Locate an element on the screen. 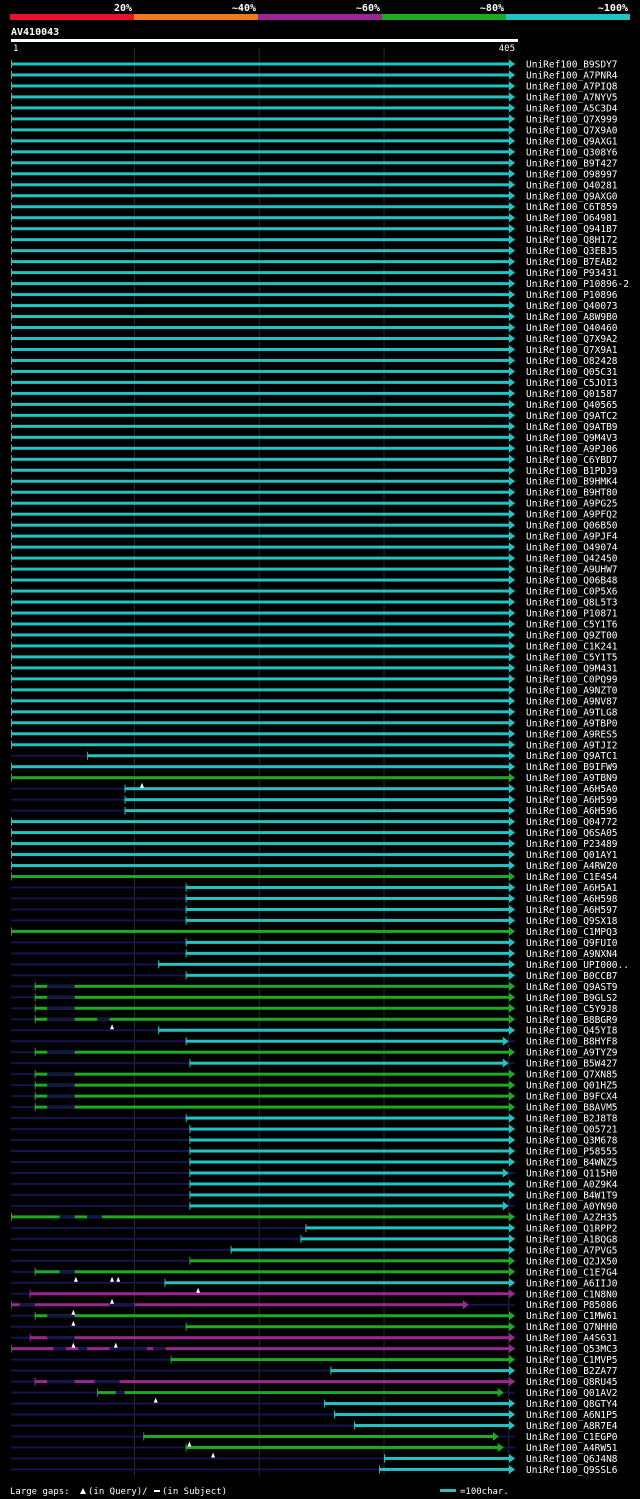 The width and height of the screenshot is (640, 1499). gaps-prefix: Large gaps: is located at coordinates (40, 1492).